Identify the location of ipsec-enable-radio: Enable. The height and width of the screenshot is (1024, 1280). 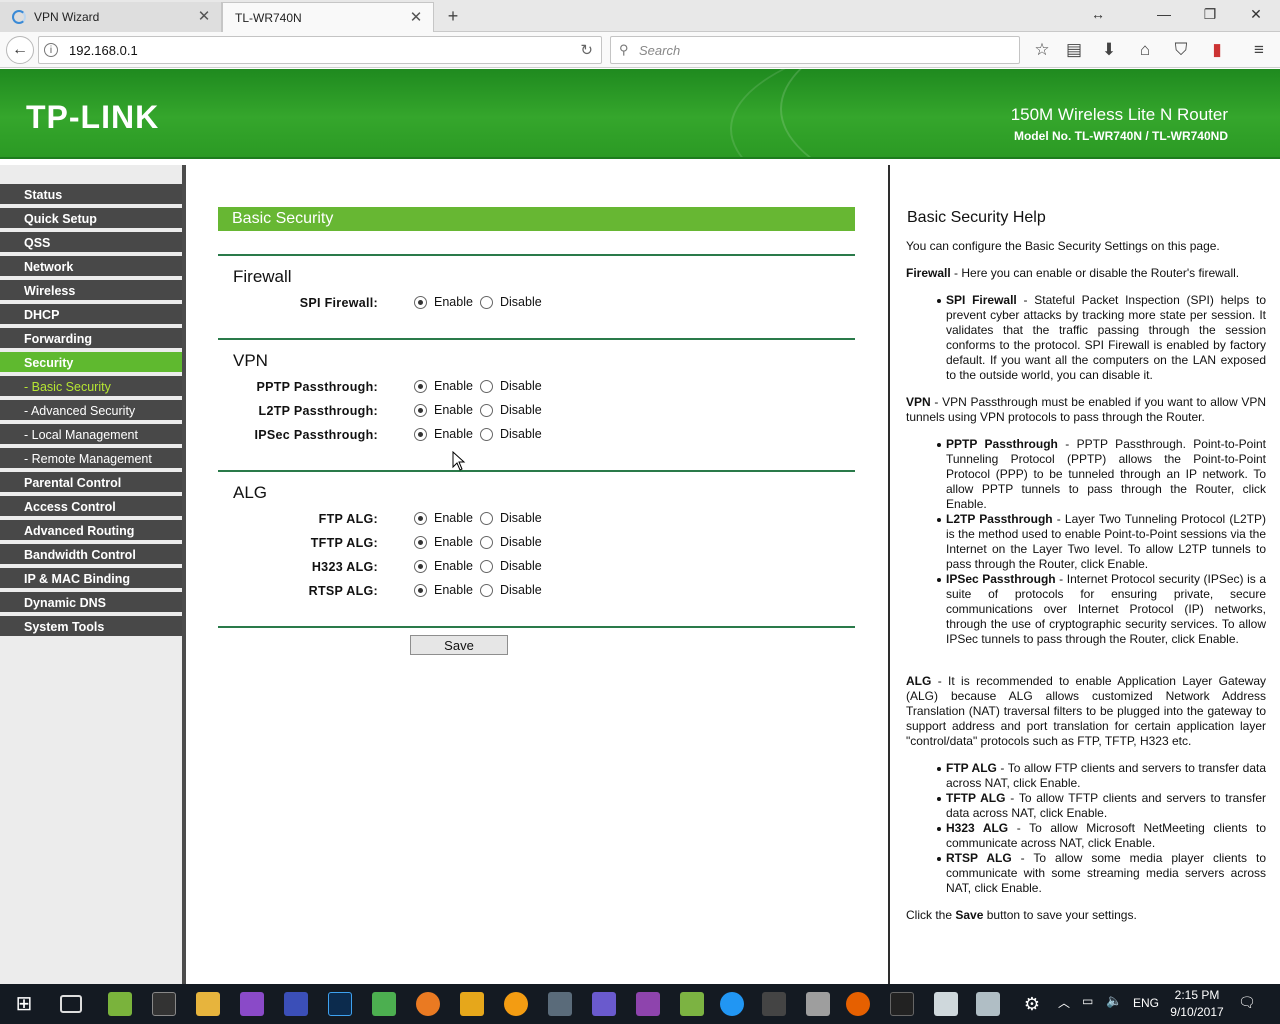
(443, 434).